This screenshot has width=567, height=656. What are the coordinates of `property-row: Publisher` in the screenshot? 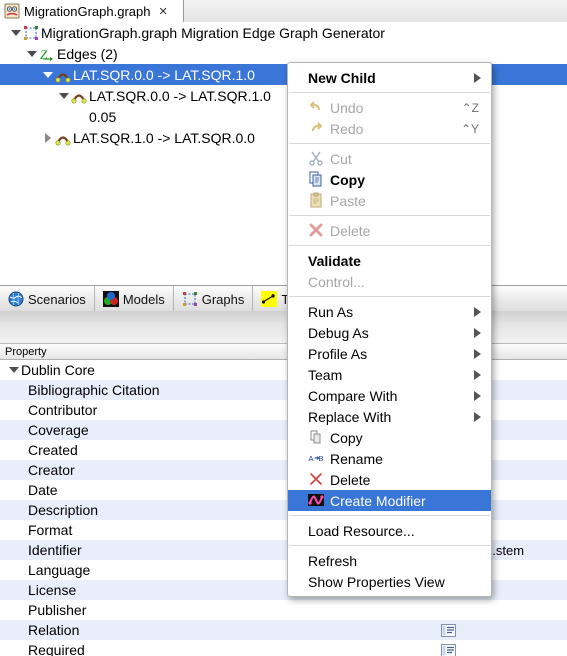 It's located at (283, 610).